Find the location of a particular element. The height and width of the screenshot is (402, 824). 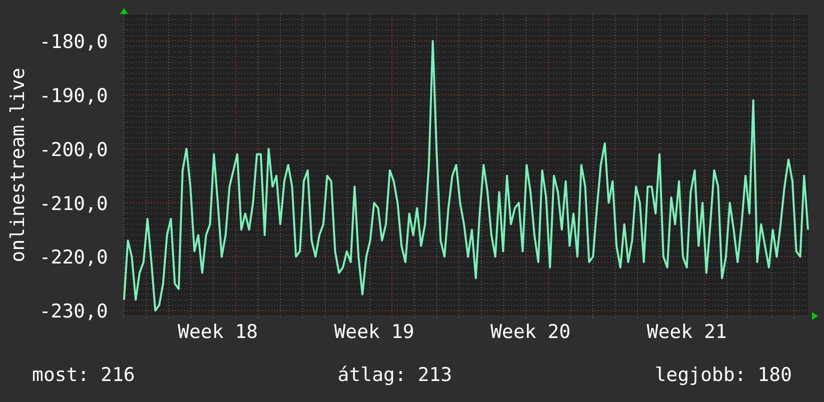

y-tick-label: -230,0 is located at coordinates (73, 311).